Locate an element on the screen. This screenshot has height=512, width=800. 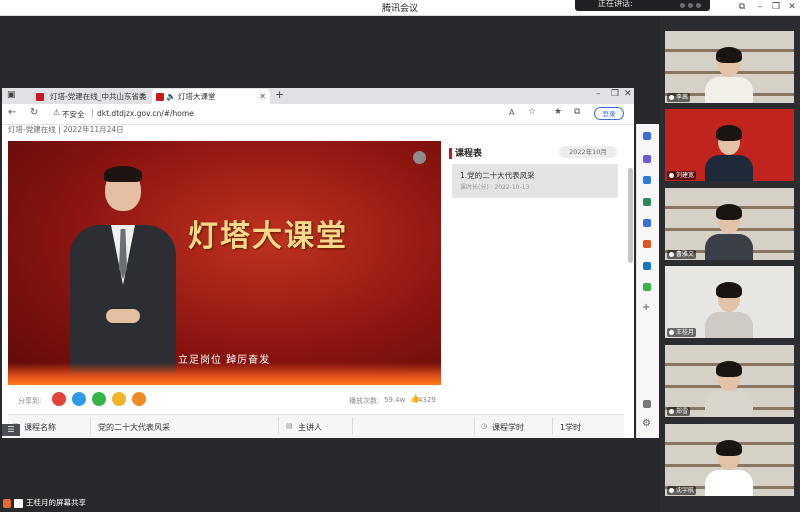
restore-browser-icon: ❐ is located at coordinates (615, 94).